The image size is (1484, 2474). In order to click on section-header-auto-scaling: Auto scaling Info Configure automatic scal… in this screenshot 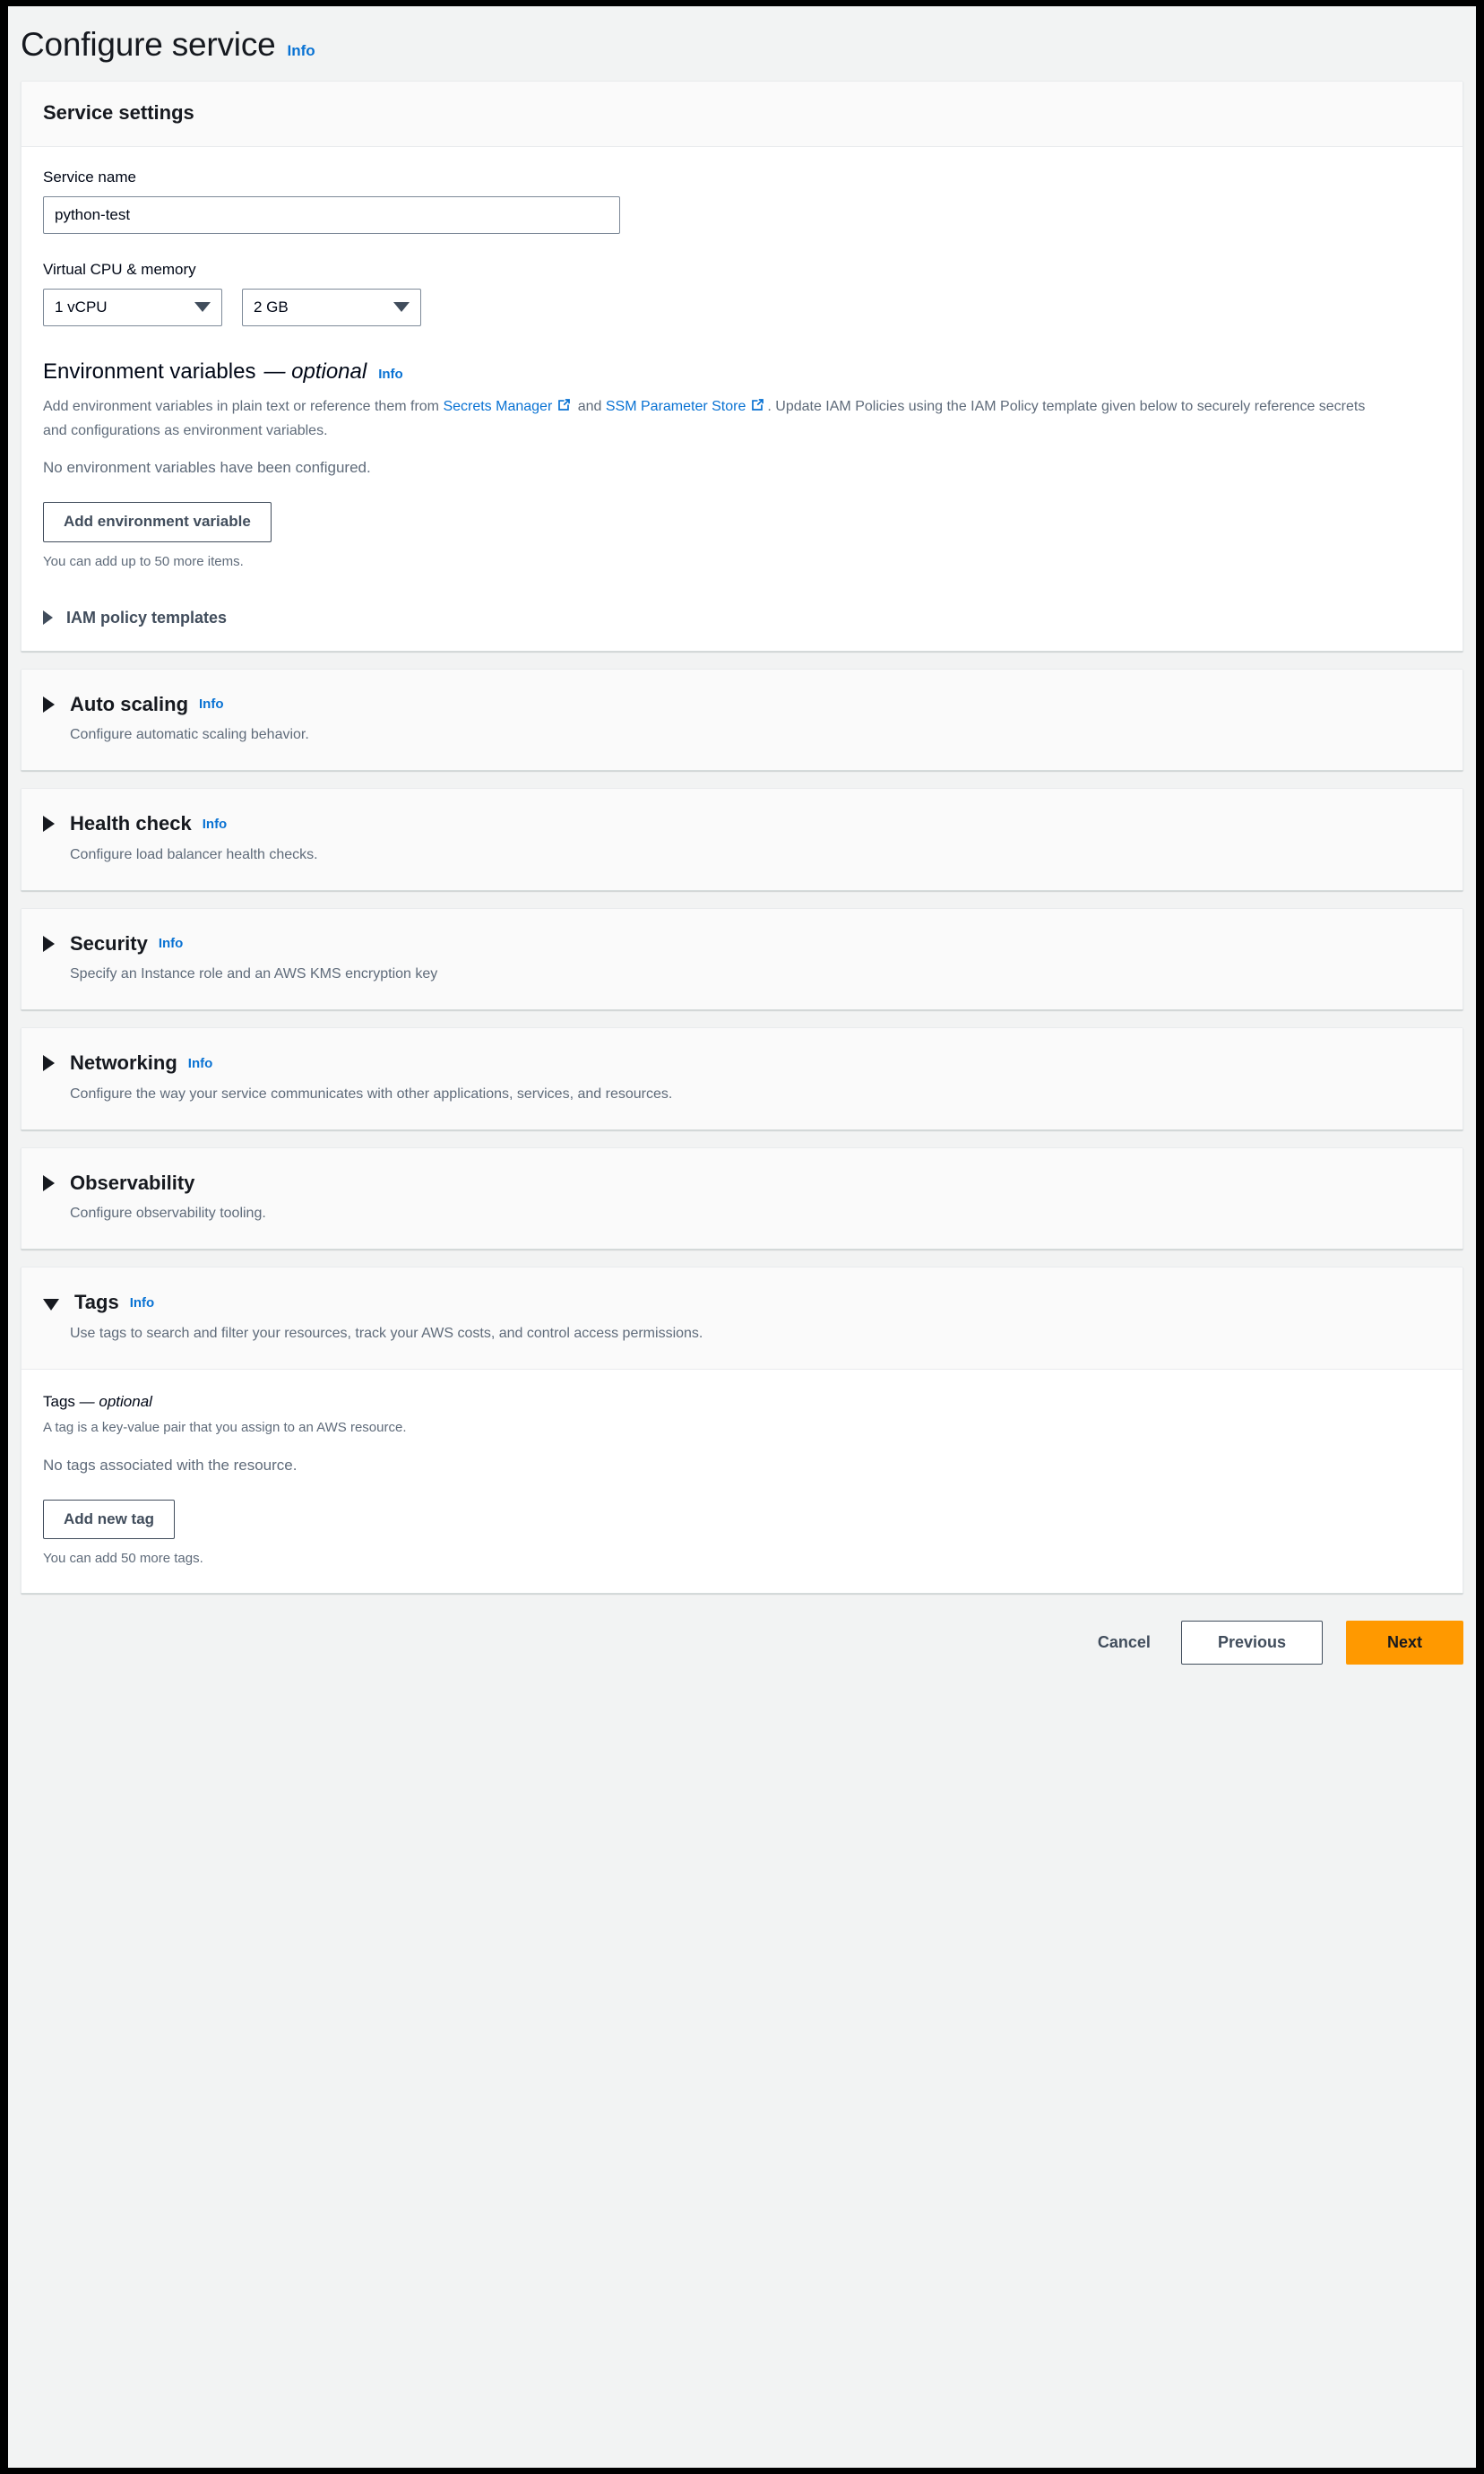, I will do `click(742, 720)`.